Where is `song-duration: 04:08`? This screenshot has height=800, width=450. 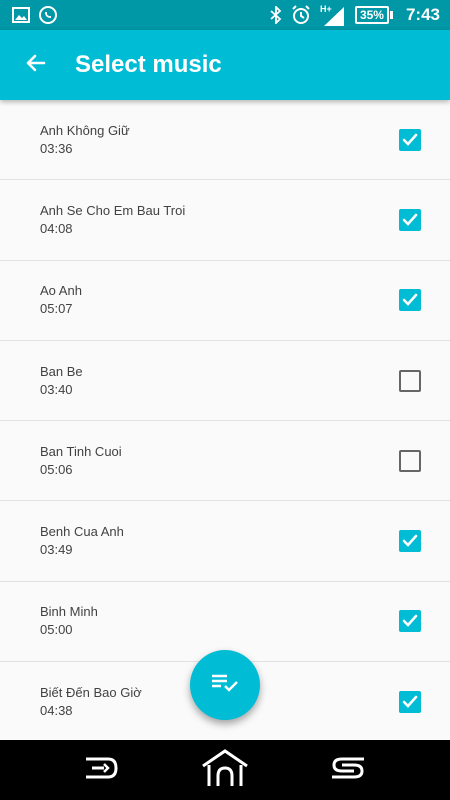
song-duration: 04:08 is located at coordinates (56, 228).